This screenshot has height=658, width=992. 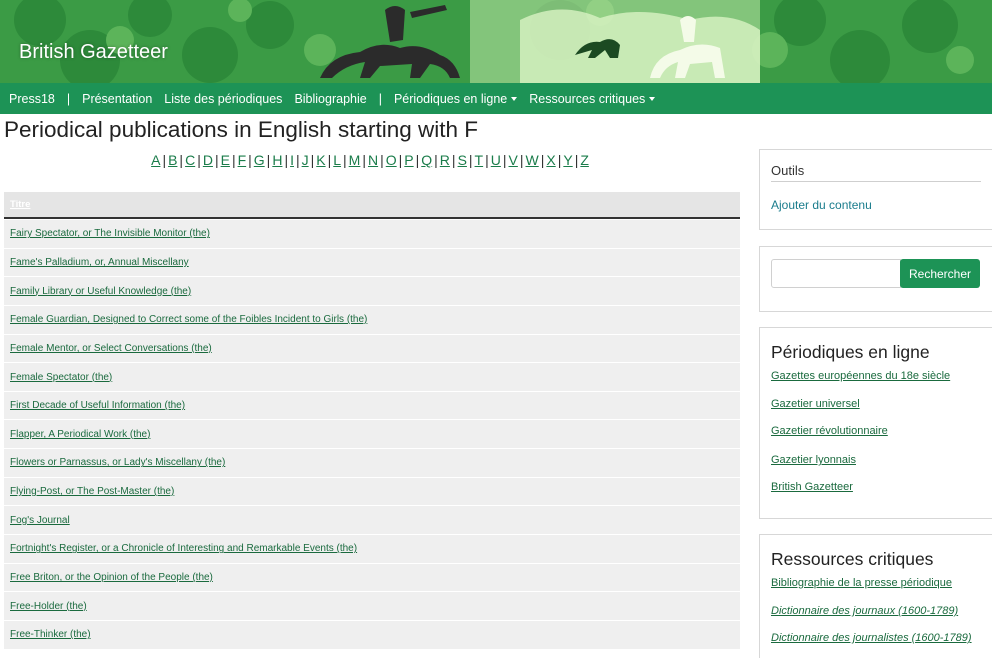 What do you see at coordinates (40, 520) in the screenshot?
I see `periodical-title-link: Fog's Journal` at bounding box center [40, 520].